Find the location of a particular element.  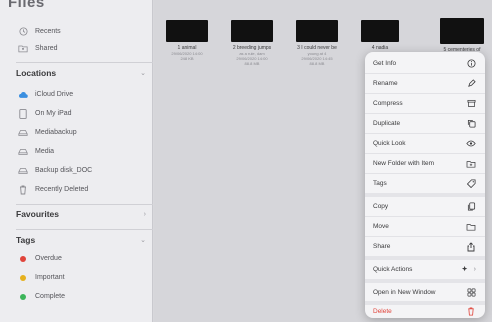

menu-item-copy: Copy is located at coordinates (425, 206).